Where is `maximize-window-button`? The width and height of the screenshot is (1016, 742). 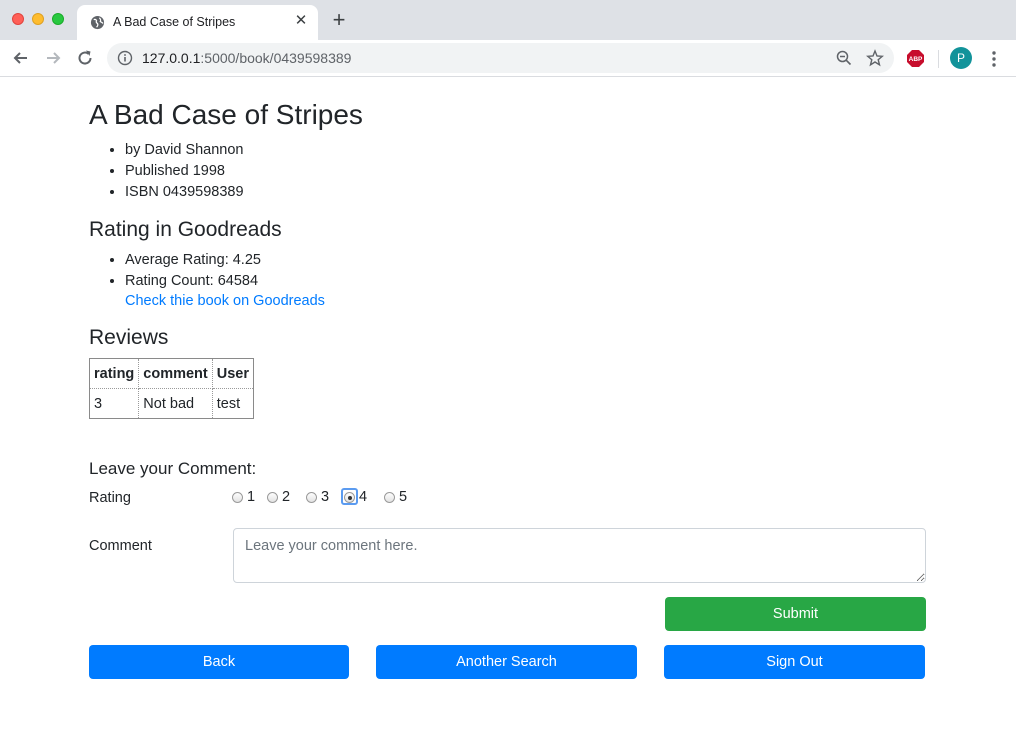 maximize-window-button is located at coordinates (58, 19).